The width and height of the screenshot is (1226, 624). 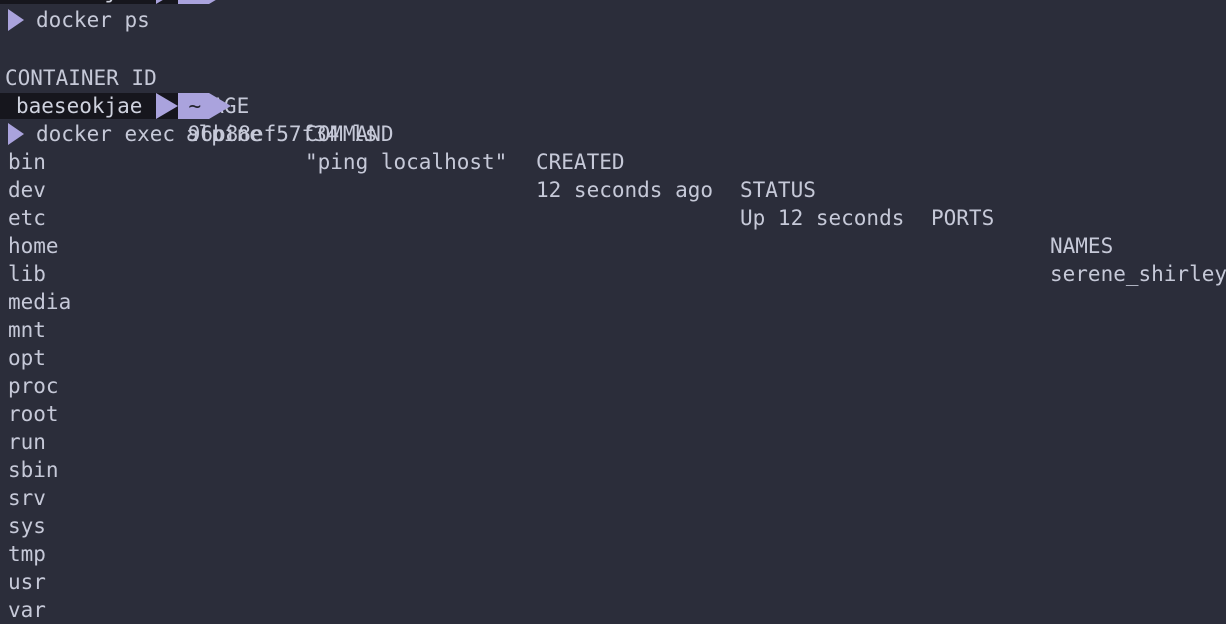 What do you see at coordinates (33, 386) in the screenshot?
I see `list-item: proc` at bounding box center [33, 386].